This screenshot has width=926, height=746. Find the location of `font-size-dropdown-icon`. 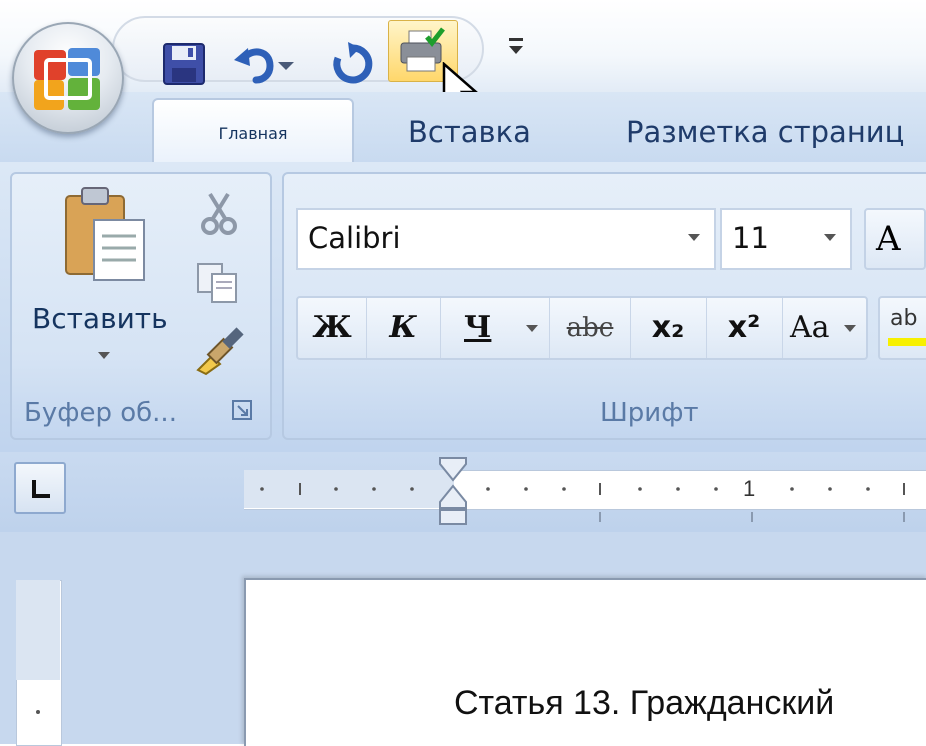

font-size-dropdown-icon is located at coordinates (830, 237).